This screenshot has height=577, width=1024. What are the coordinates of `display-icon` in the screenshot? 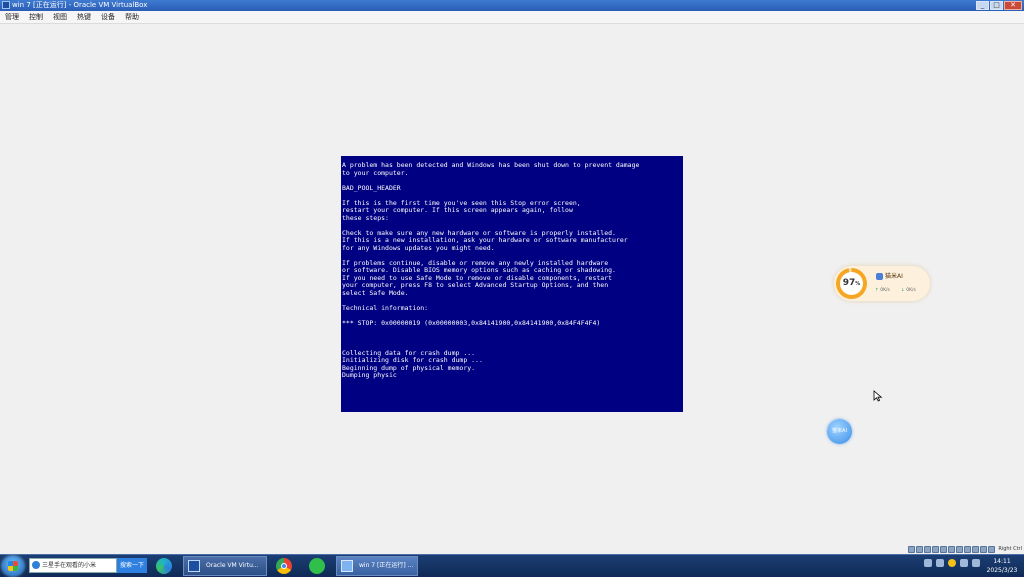 It's located at (960, 549).